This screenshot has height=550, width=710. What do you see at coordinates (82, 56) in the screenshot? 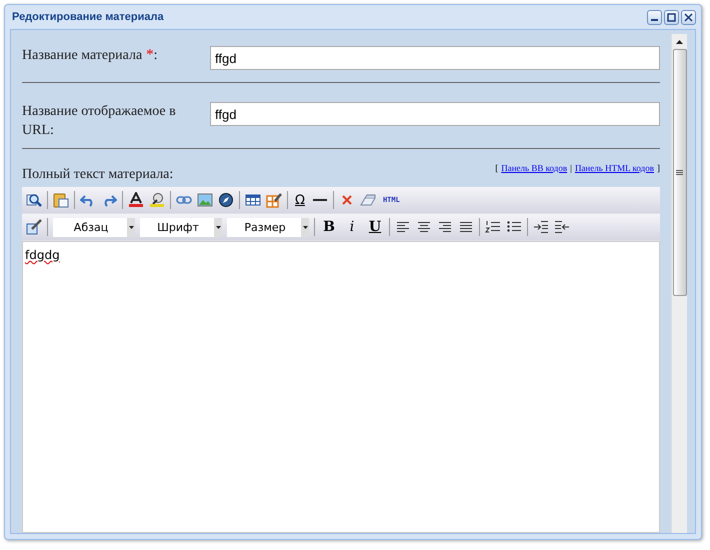
I see `field-label: Название материала` at bounding box center [82, 56].